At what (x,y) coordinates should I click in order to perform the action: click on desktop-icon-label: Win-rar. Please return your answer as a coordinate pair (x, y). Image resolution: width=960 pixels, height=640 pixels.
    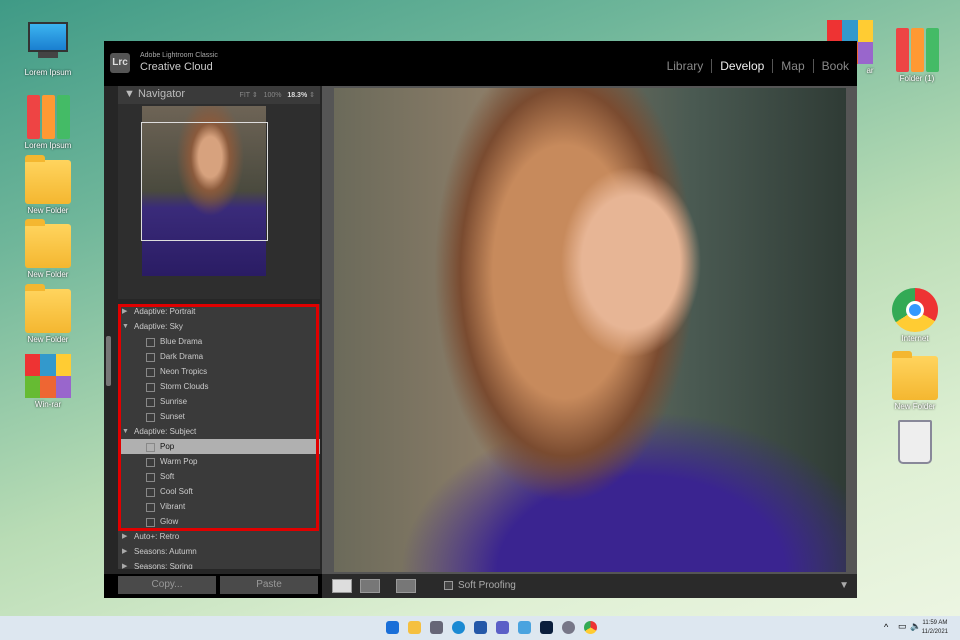
    Looking at the image, I should click on (48, 404).